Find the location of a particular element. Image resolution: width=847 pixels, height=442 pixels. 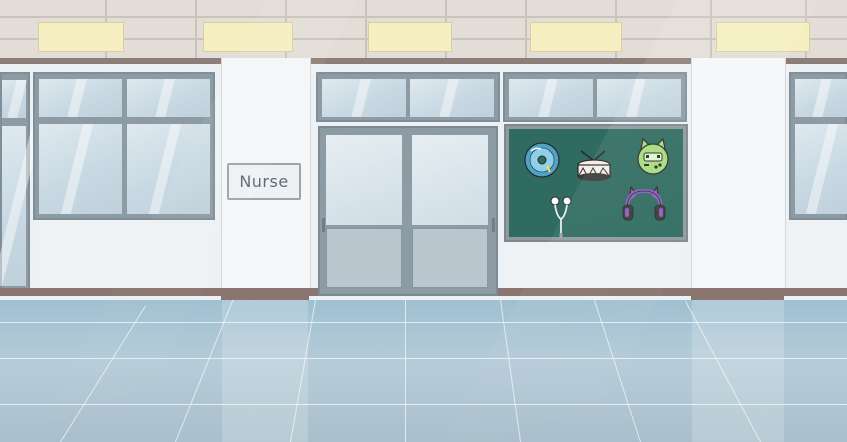

nurse-office-door is located at coordinates (408, 211).